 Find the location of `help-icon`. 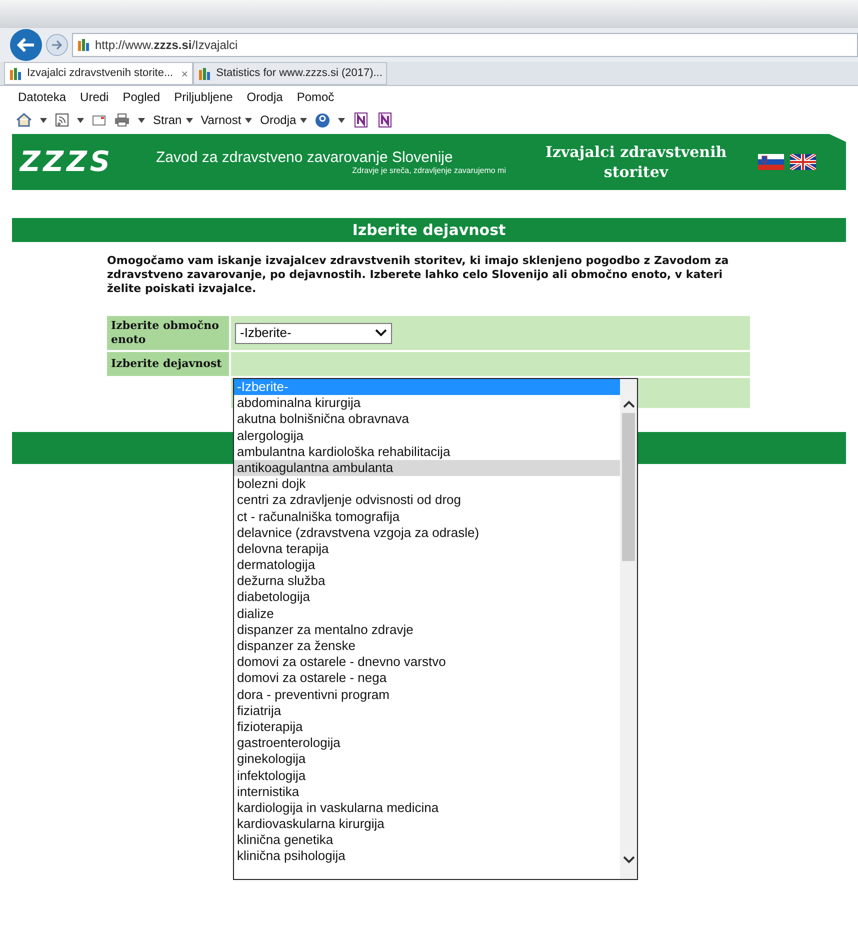

help-icon is located at coordinates (322, 120).